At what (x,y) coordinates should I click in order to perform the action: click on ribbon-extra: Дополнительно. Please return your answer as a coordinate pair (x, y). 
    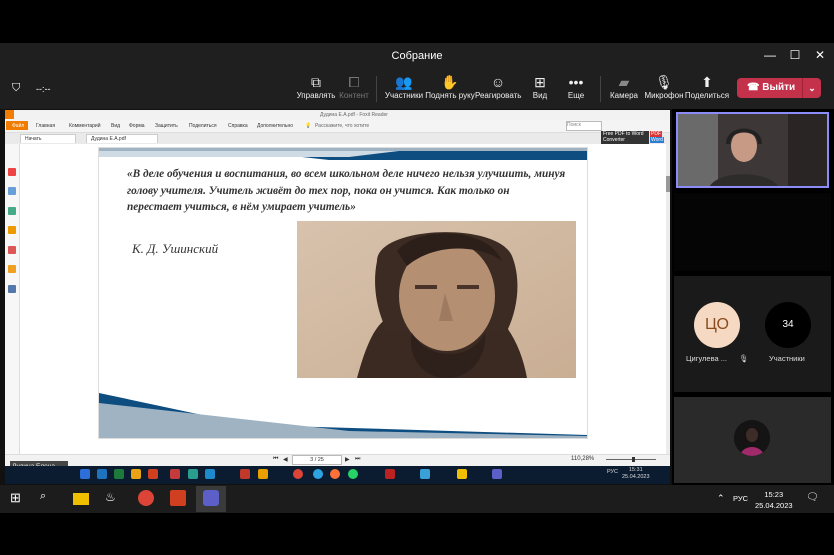
    Looking at the image, I should click on (275, 126).